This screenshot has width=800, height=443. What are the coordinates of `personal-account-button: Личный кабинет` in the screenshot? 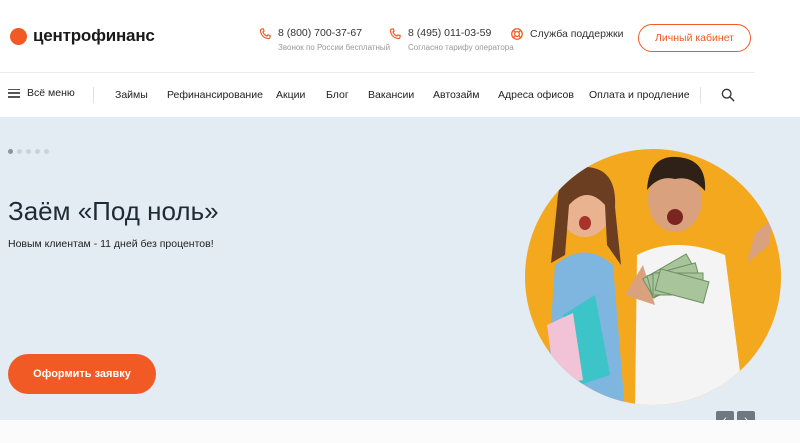 It's located at (694, 38).